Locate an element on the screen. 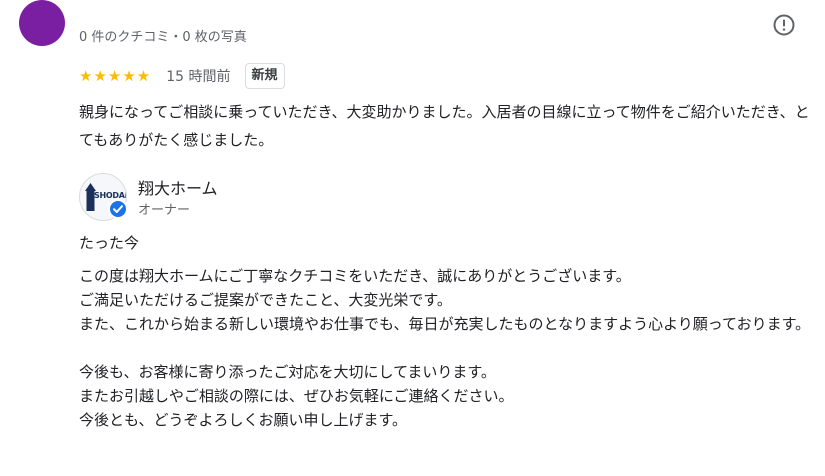  verified-check-icon is located at coordinates (118, 209).